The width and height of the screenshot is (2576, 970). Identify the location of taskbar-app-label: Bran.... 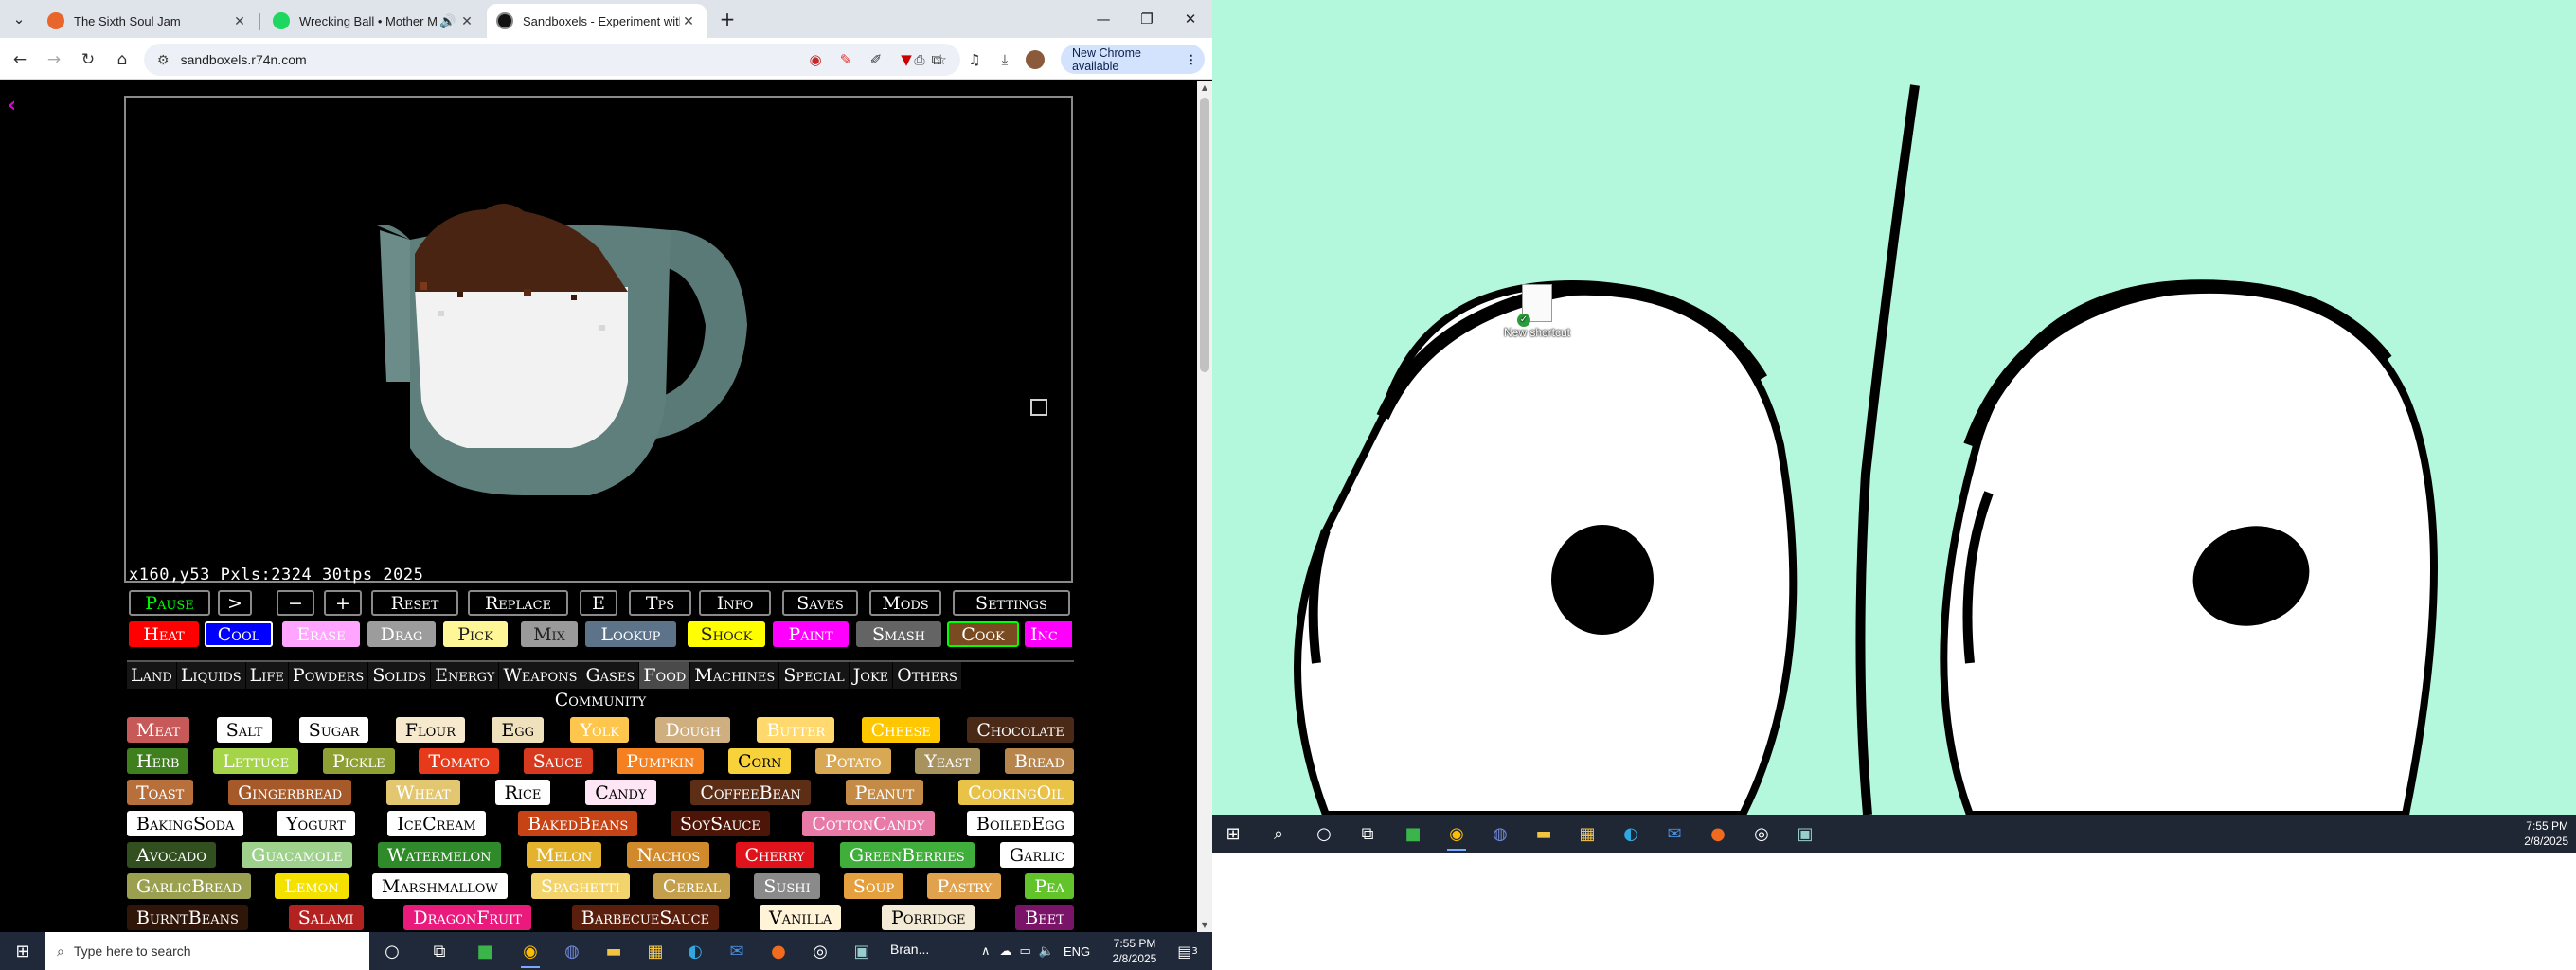
(909, 950).